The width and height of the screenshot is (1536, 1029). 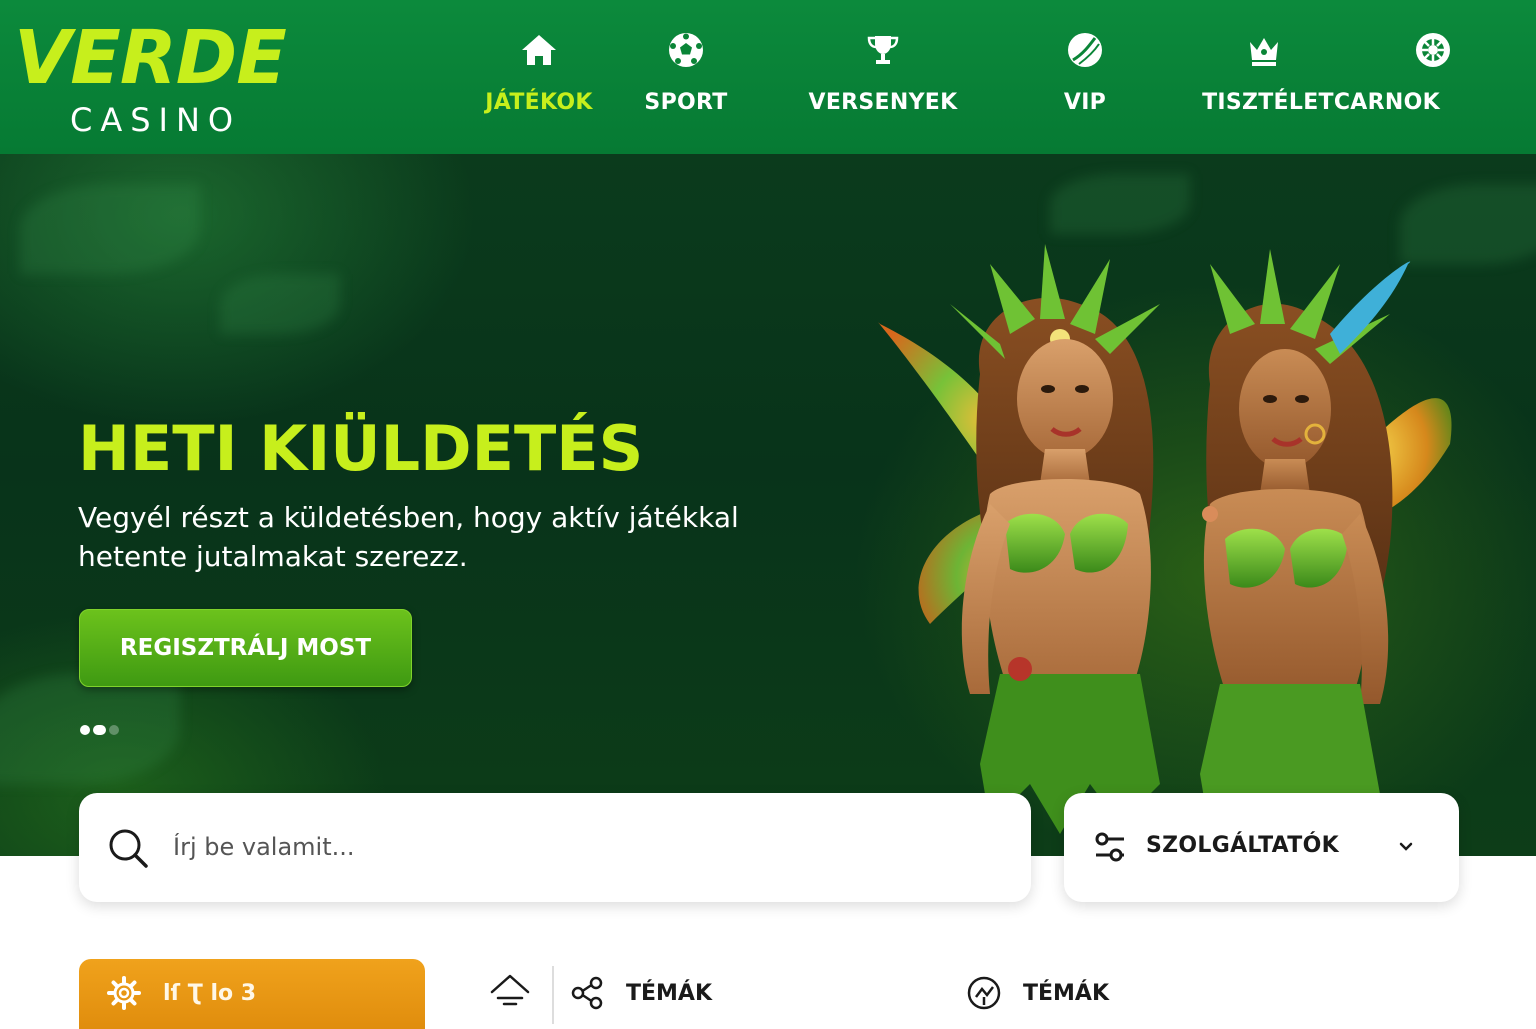 What do you see at coordinates (1321, 78) in the screenshot?
I see `nav-item-tisztelet: TISZTÉLETCARNOK` at bounding box center [1321, 78].